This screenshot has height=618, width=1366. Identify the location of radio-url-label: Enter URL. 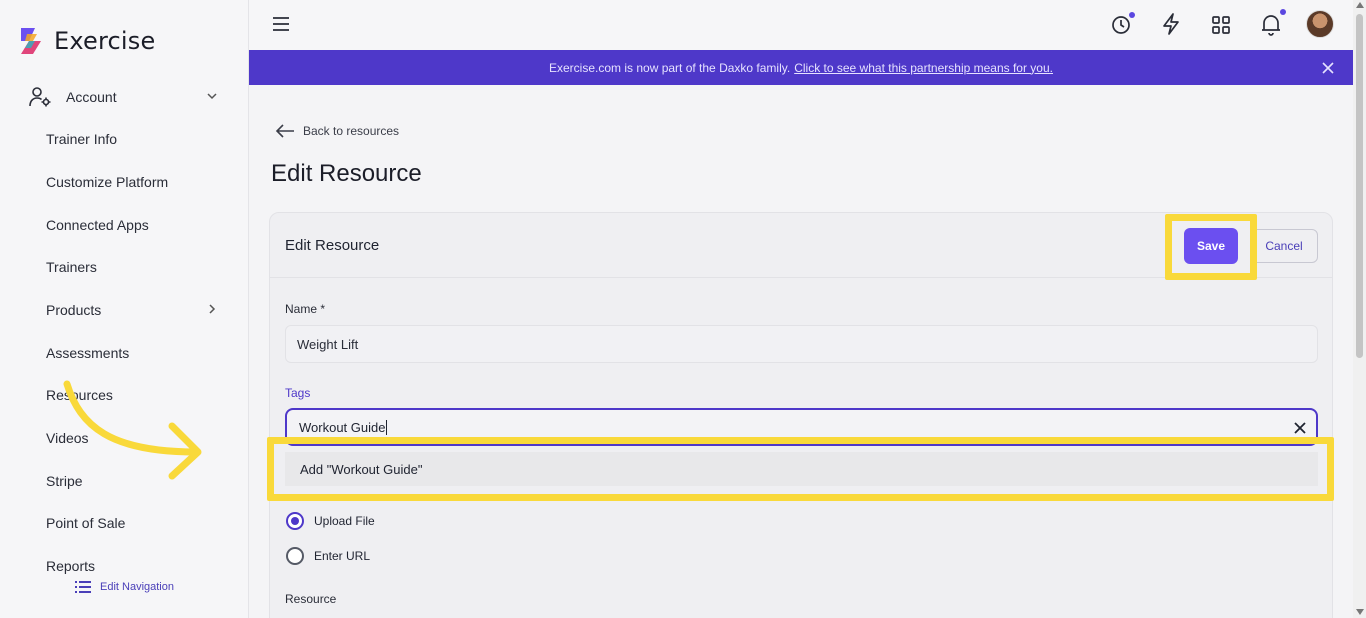
(342, 556).